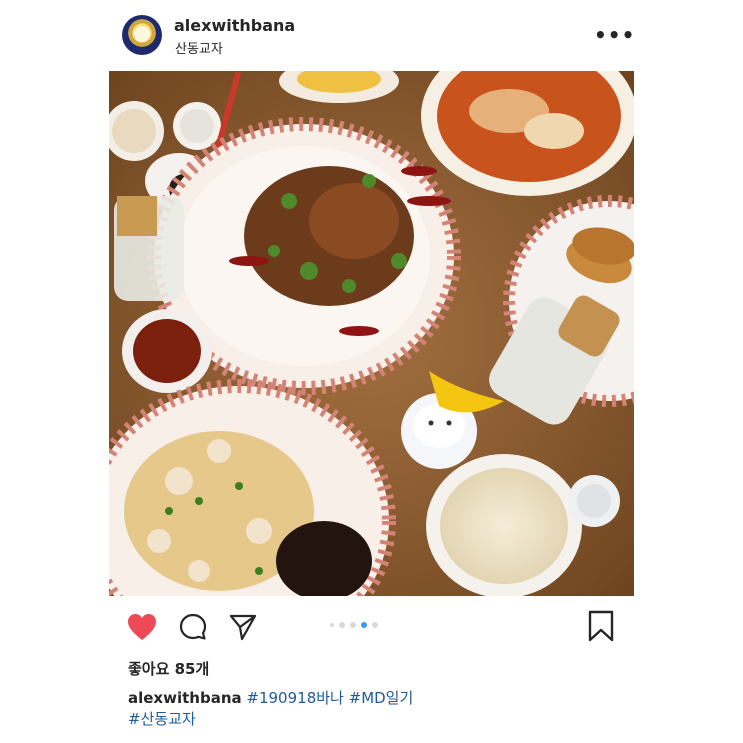 Image resolution: width=743 pixels, height=743 pixels. What do you see at coordinates (168, 668) in the screenshot?
I see `likes-count: 좋아요 85개` at bounding box center [168, 668].